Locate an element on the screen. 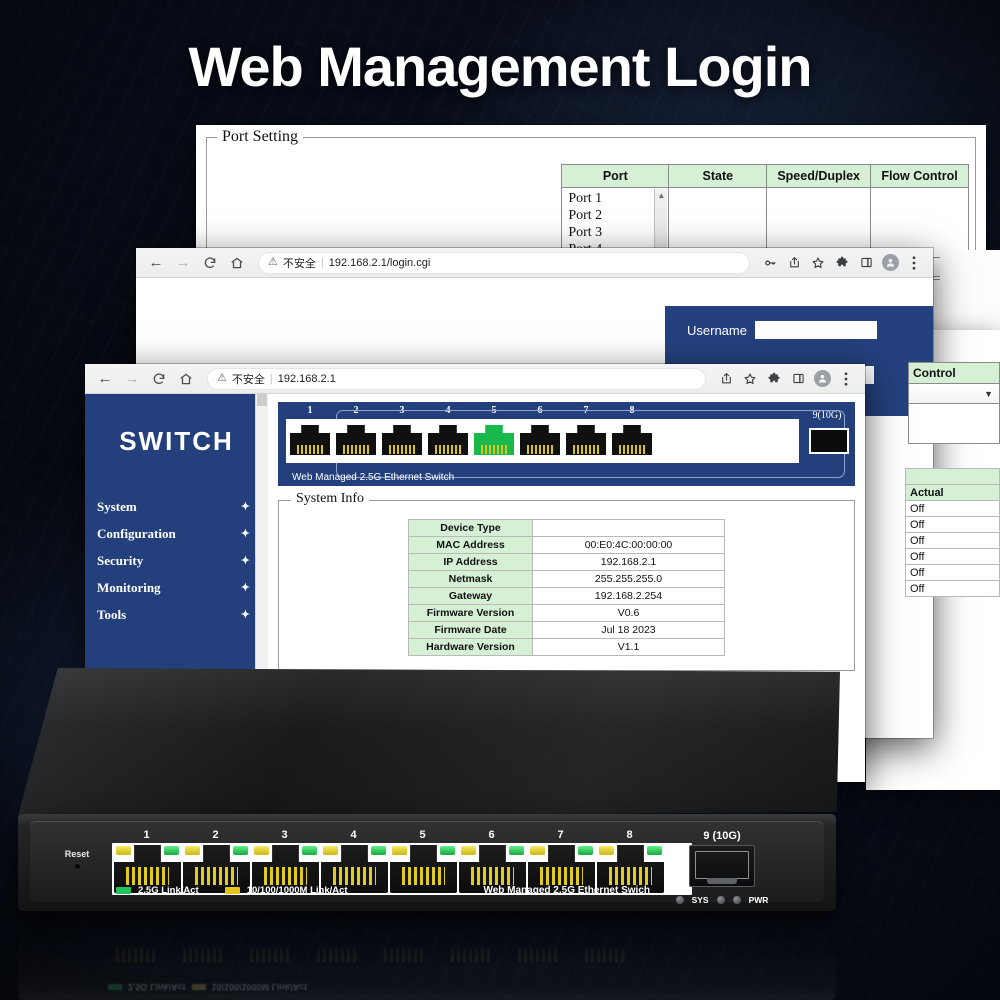  sidebar-item-system: System ✦ is located at coordinates (176, 506).